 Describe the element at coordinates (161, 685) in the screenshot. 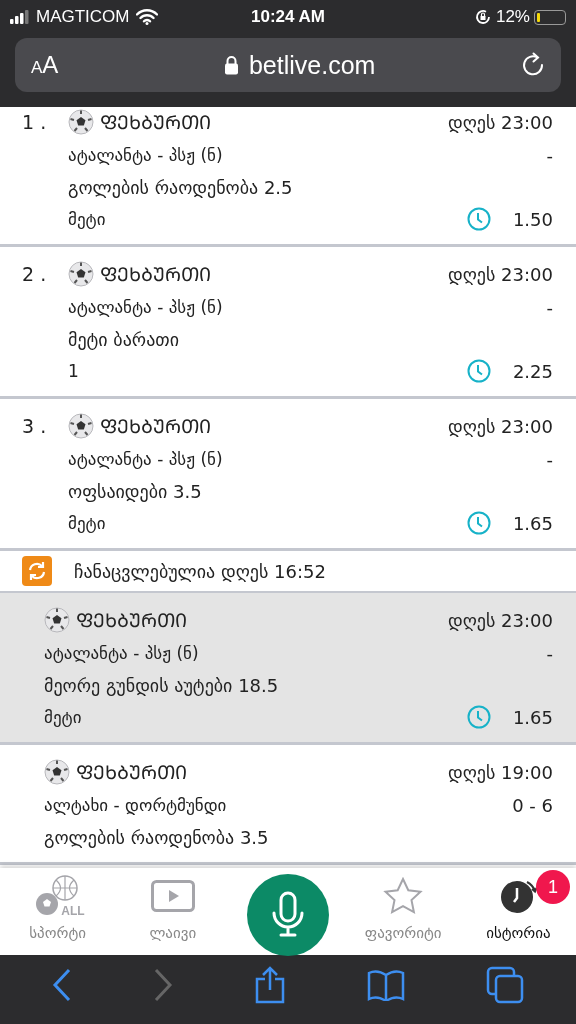

I see `bet-market: მეორე გუნდის აუტები 18.5` at that location.